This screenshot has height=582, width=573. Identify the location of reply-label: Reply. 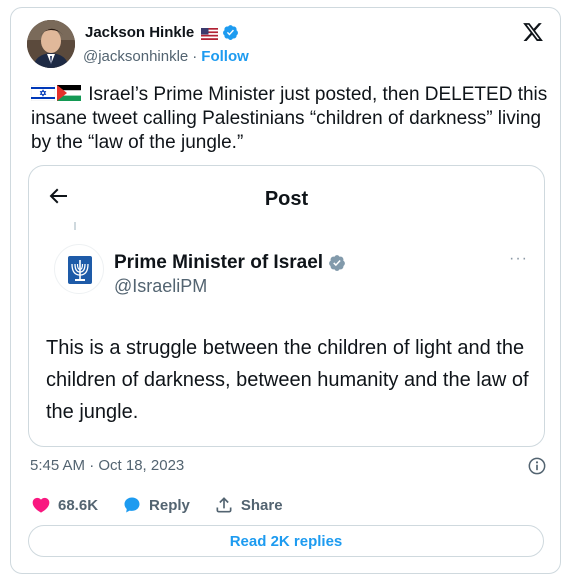
(169, 505).